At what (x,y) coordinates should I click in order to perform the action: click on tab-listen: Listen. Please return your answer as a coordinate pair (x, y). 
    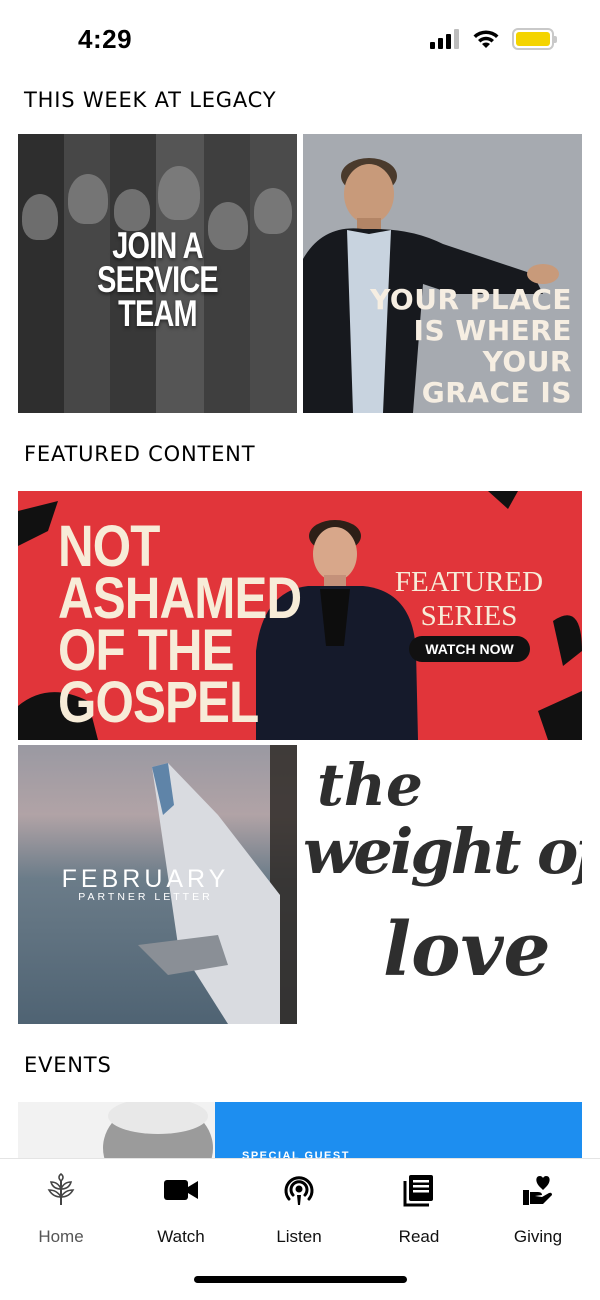
    Looking at the image, I should click on (299, 1210).